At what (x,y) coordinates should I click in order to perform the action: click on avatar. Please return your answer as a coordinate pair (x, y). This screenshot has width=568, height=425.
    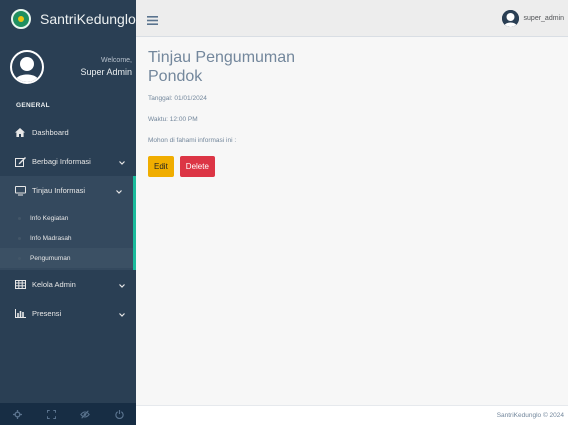
    Looking at the image, I should click on (27, 67).